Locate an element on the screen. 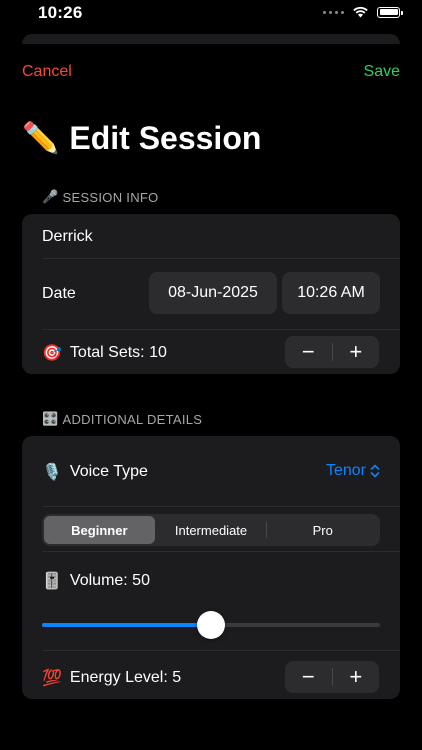 The width and height of the screenshot is (422, 750). time-picker-button: 10:26 AM is located at coordinates (331, 293).